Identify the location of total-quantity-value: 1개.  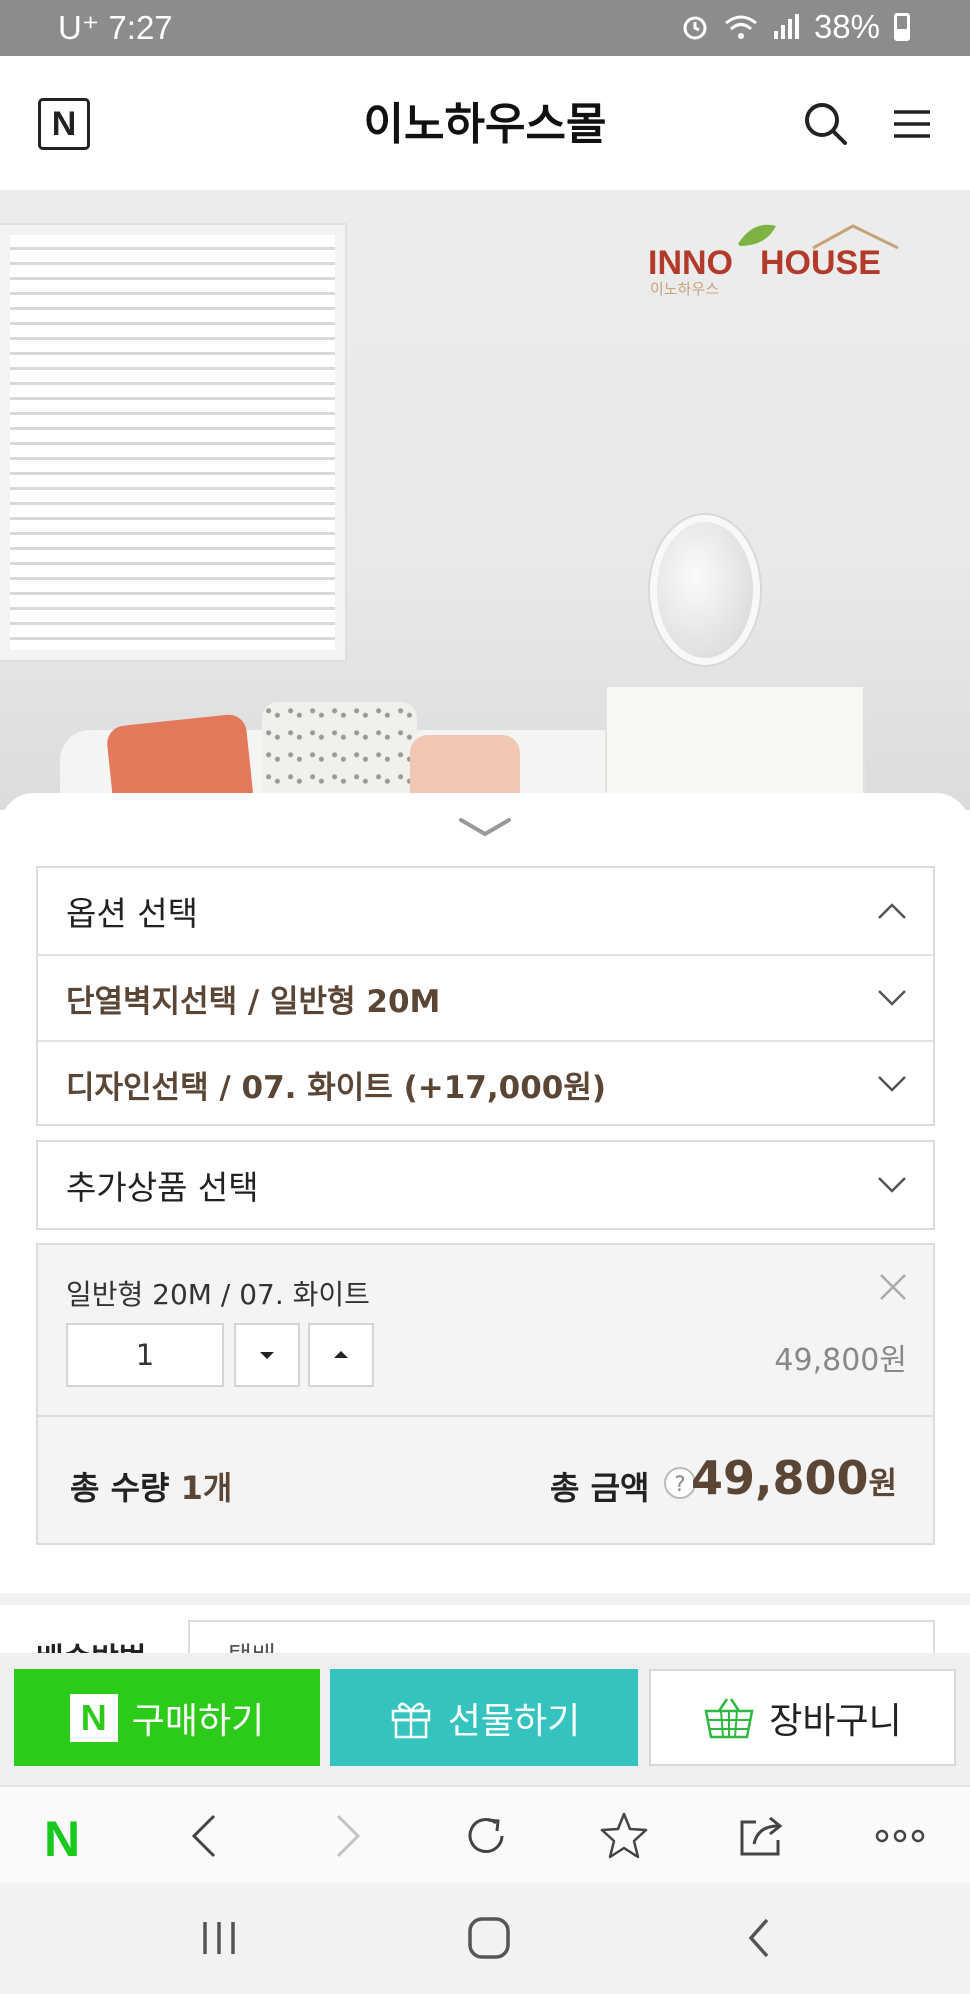
(206, 1488).